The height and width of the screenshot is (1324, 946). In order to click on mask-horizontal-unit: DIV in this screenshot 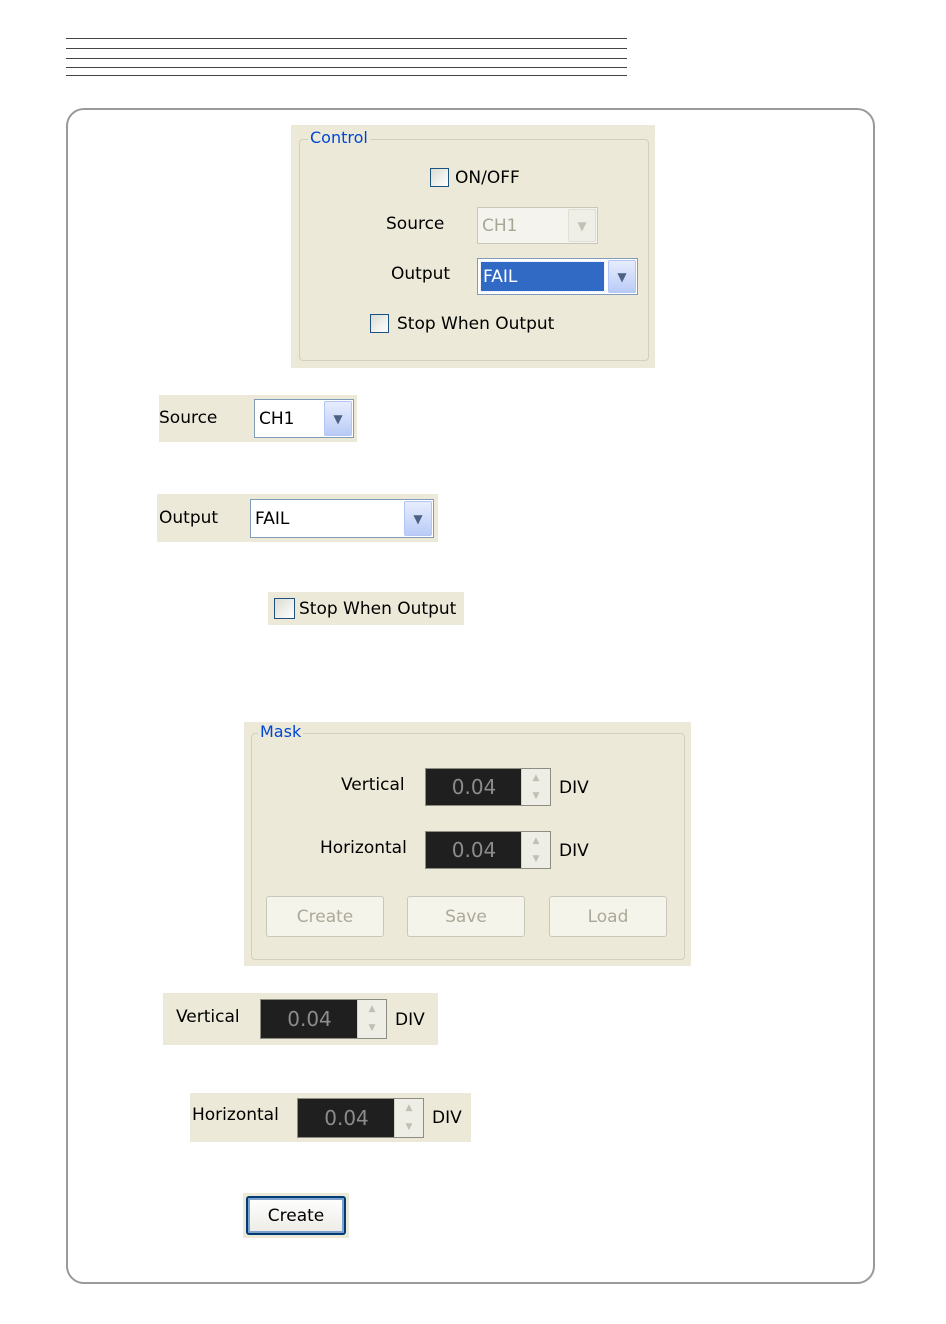, I will do `click(574, 851)`.